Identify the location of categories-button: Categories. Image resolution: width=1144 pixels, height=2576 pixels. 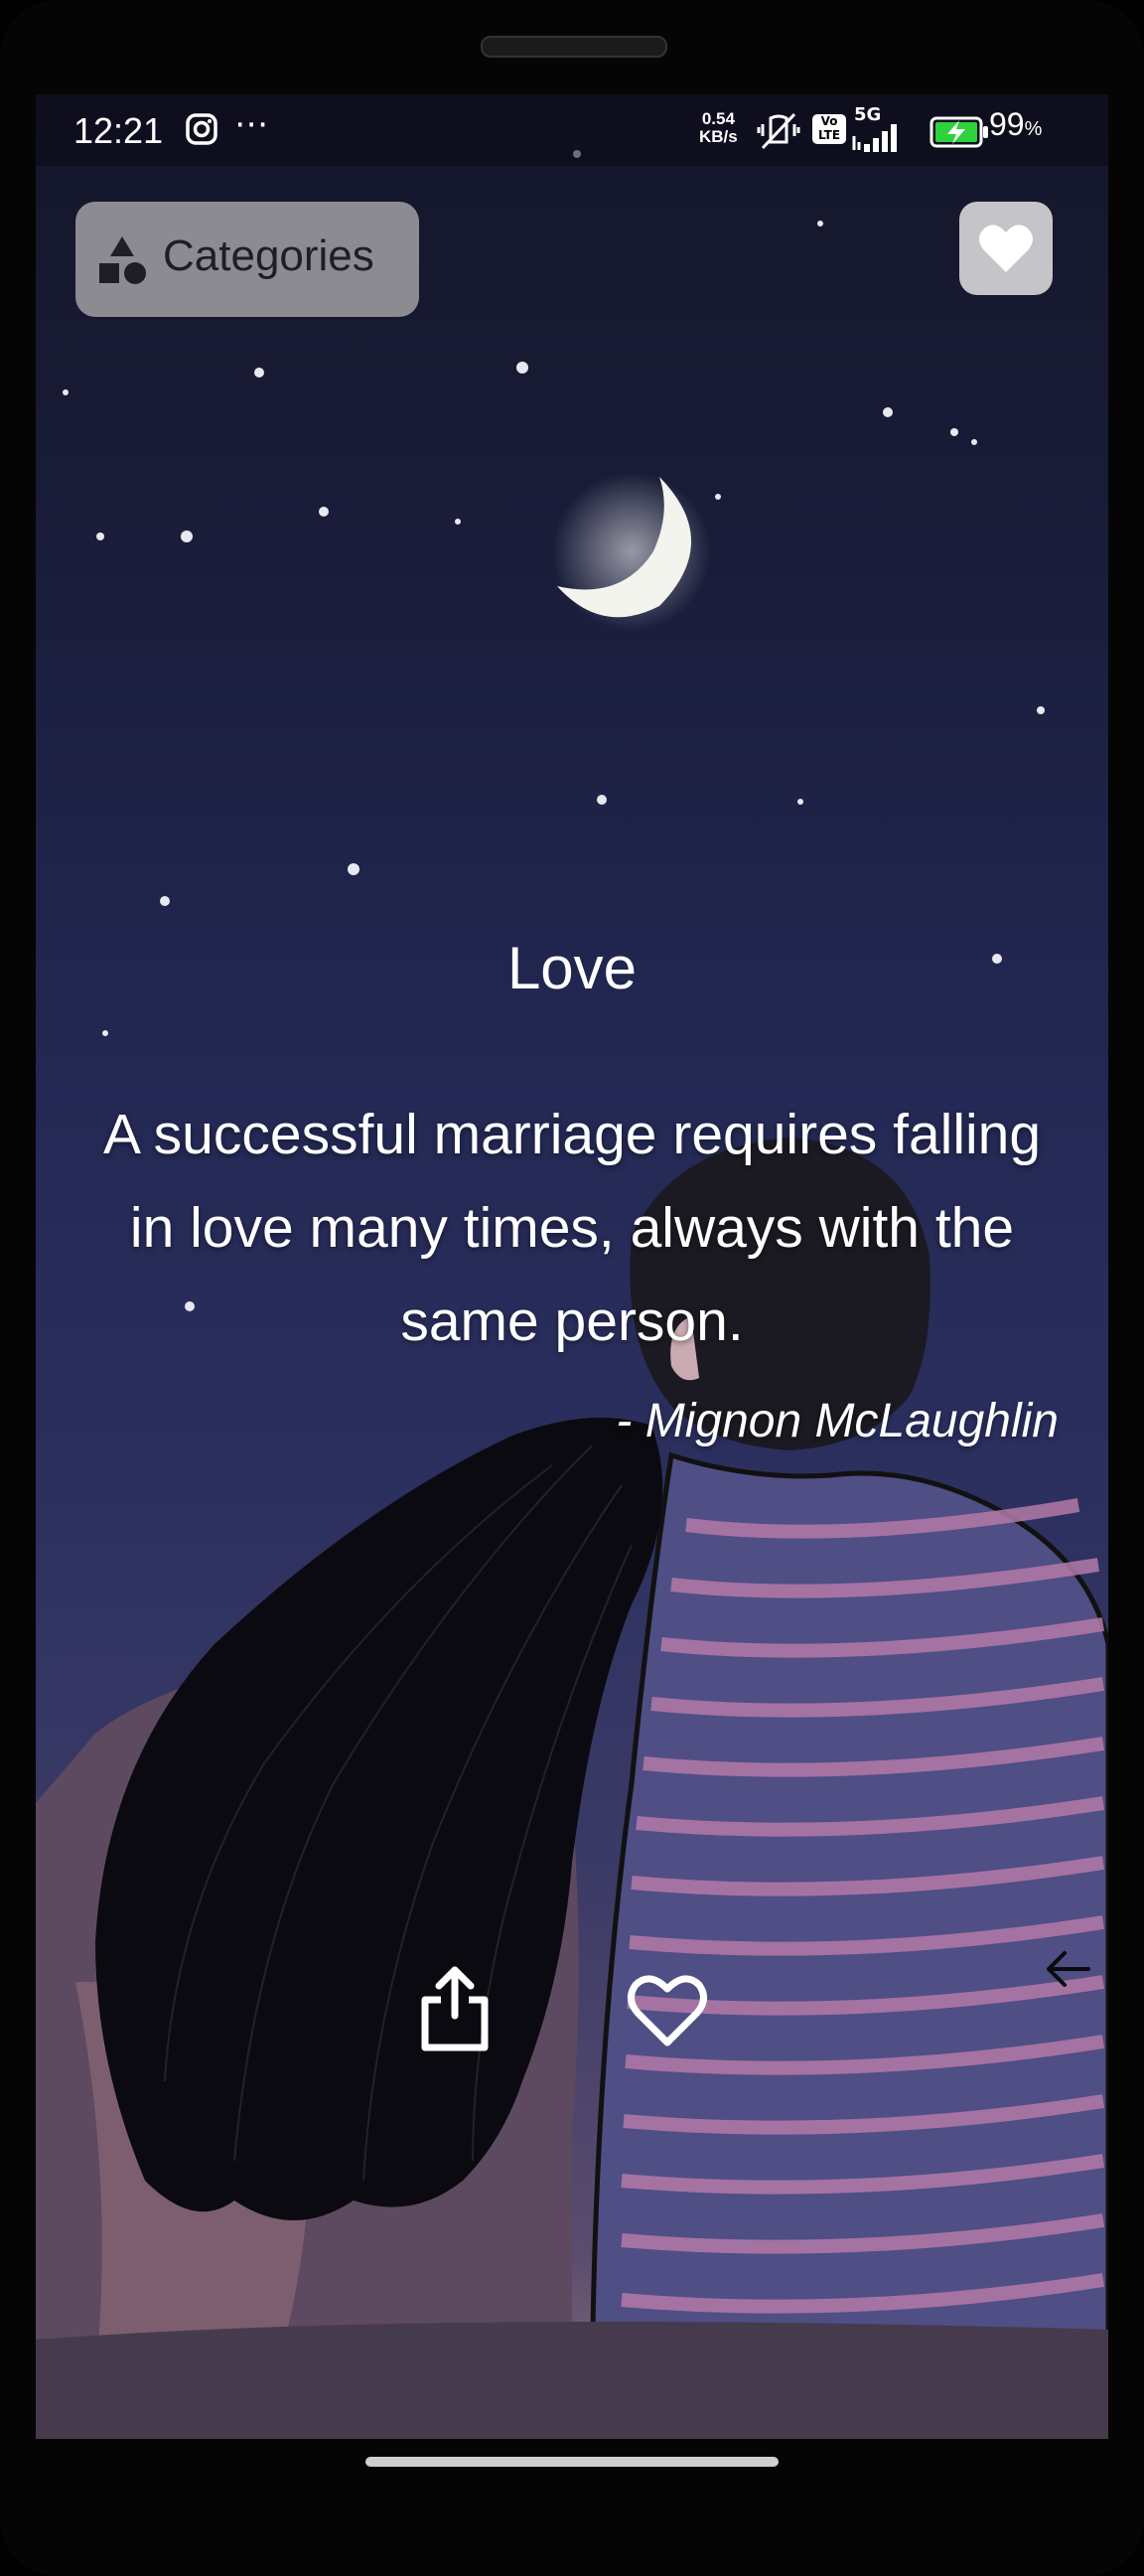
(247, 259).